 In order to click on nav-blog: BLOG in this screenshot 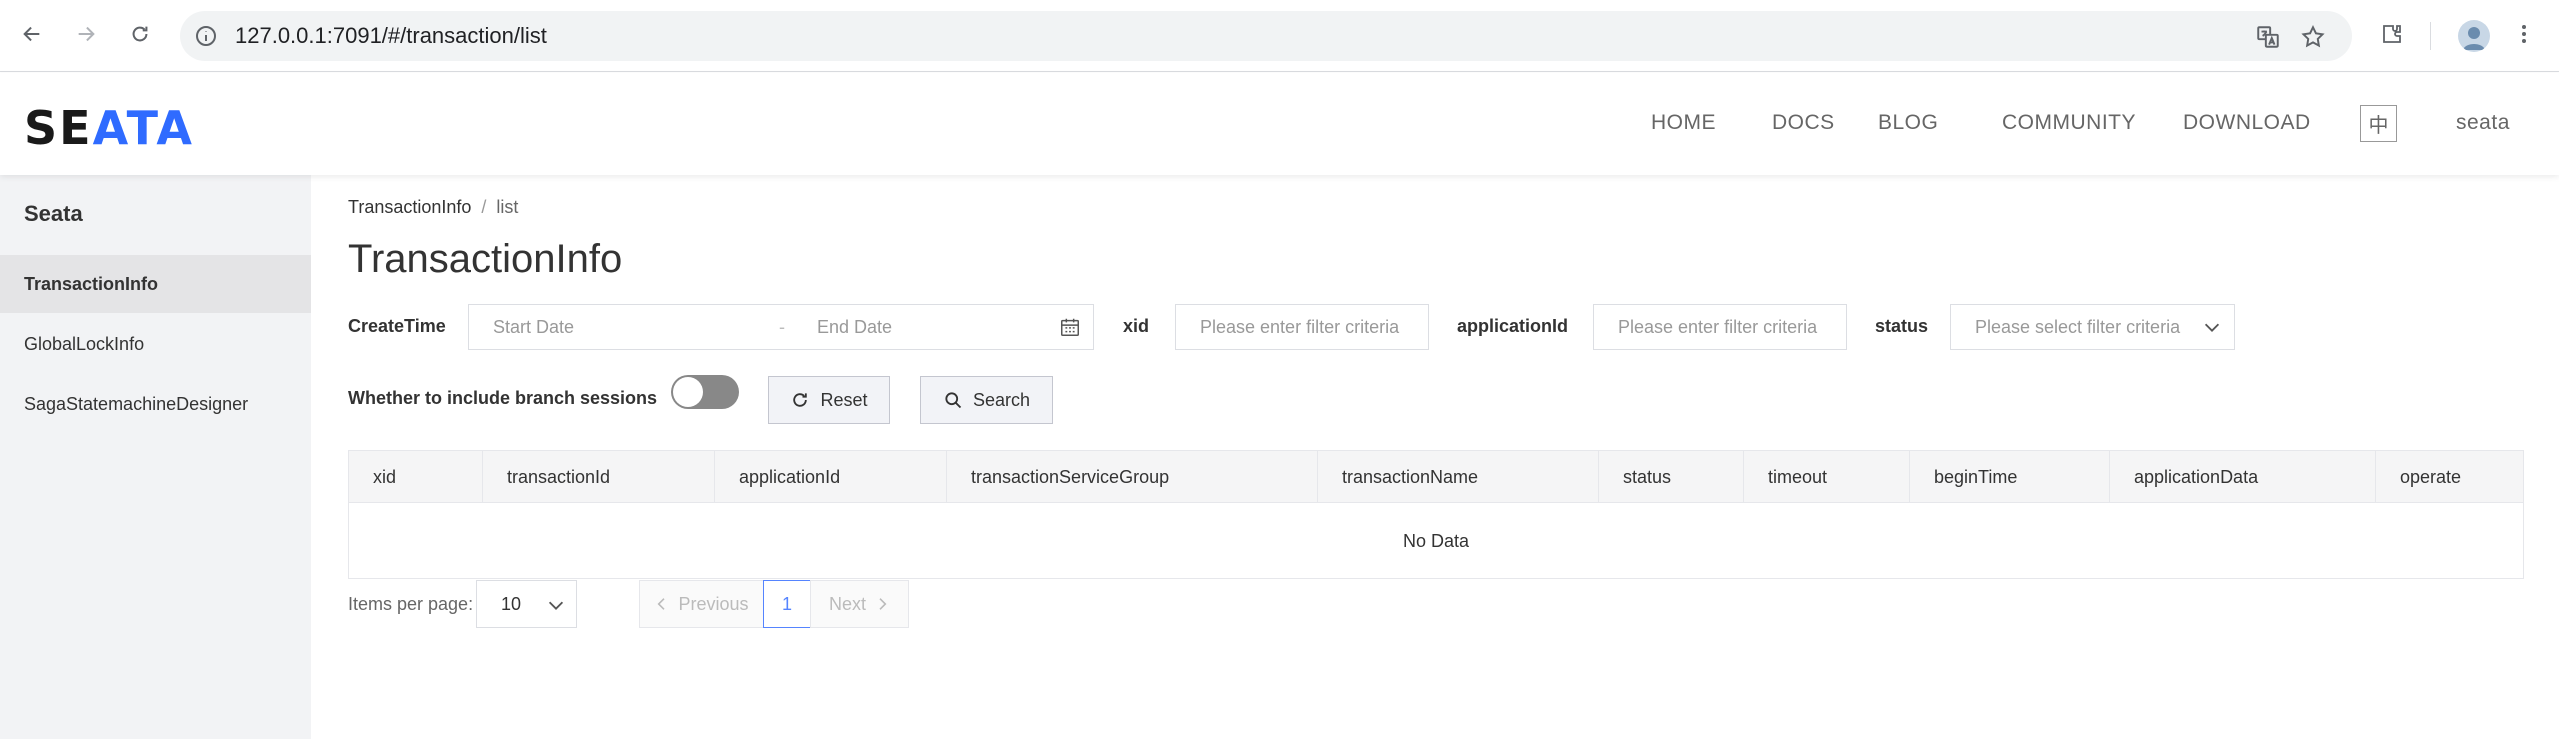, I will do `click(1908, 123)`.